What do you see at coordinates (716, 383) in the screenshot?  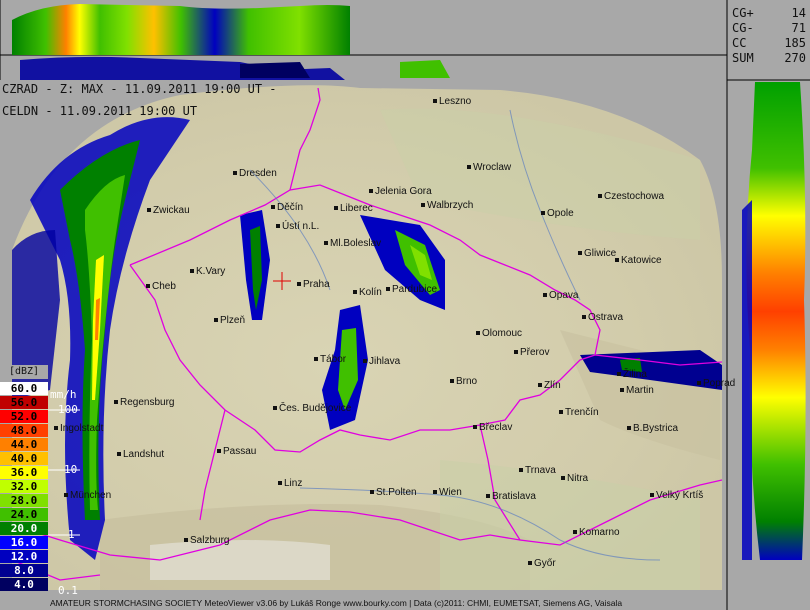 I see `city-label: Poprad` at bounding box center [716, 383].